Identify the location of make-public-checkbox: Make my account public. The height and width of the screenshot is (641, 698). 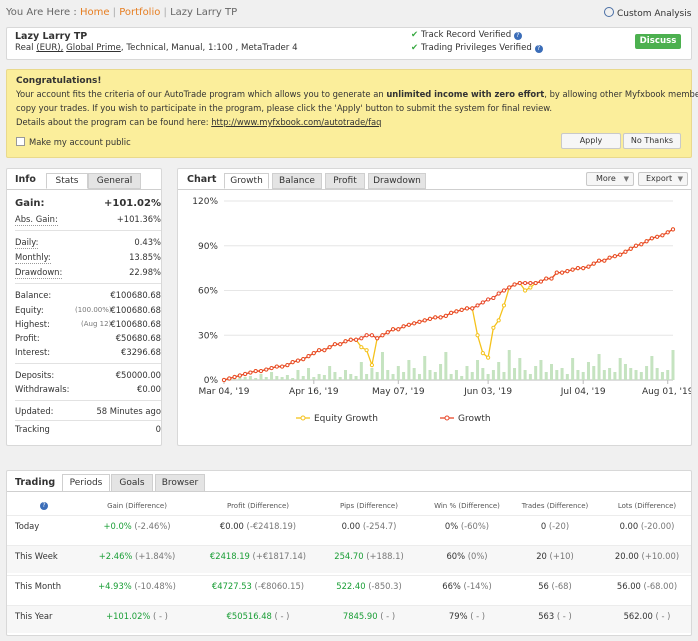
(73, 142).